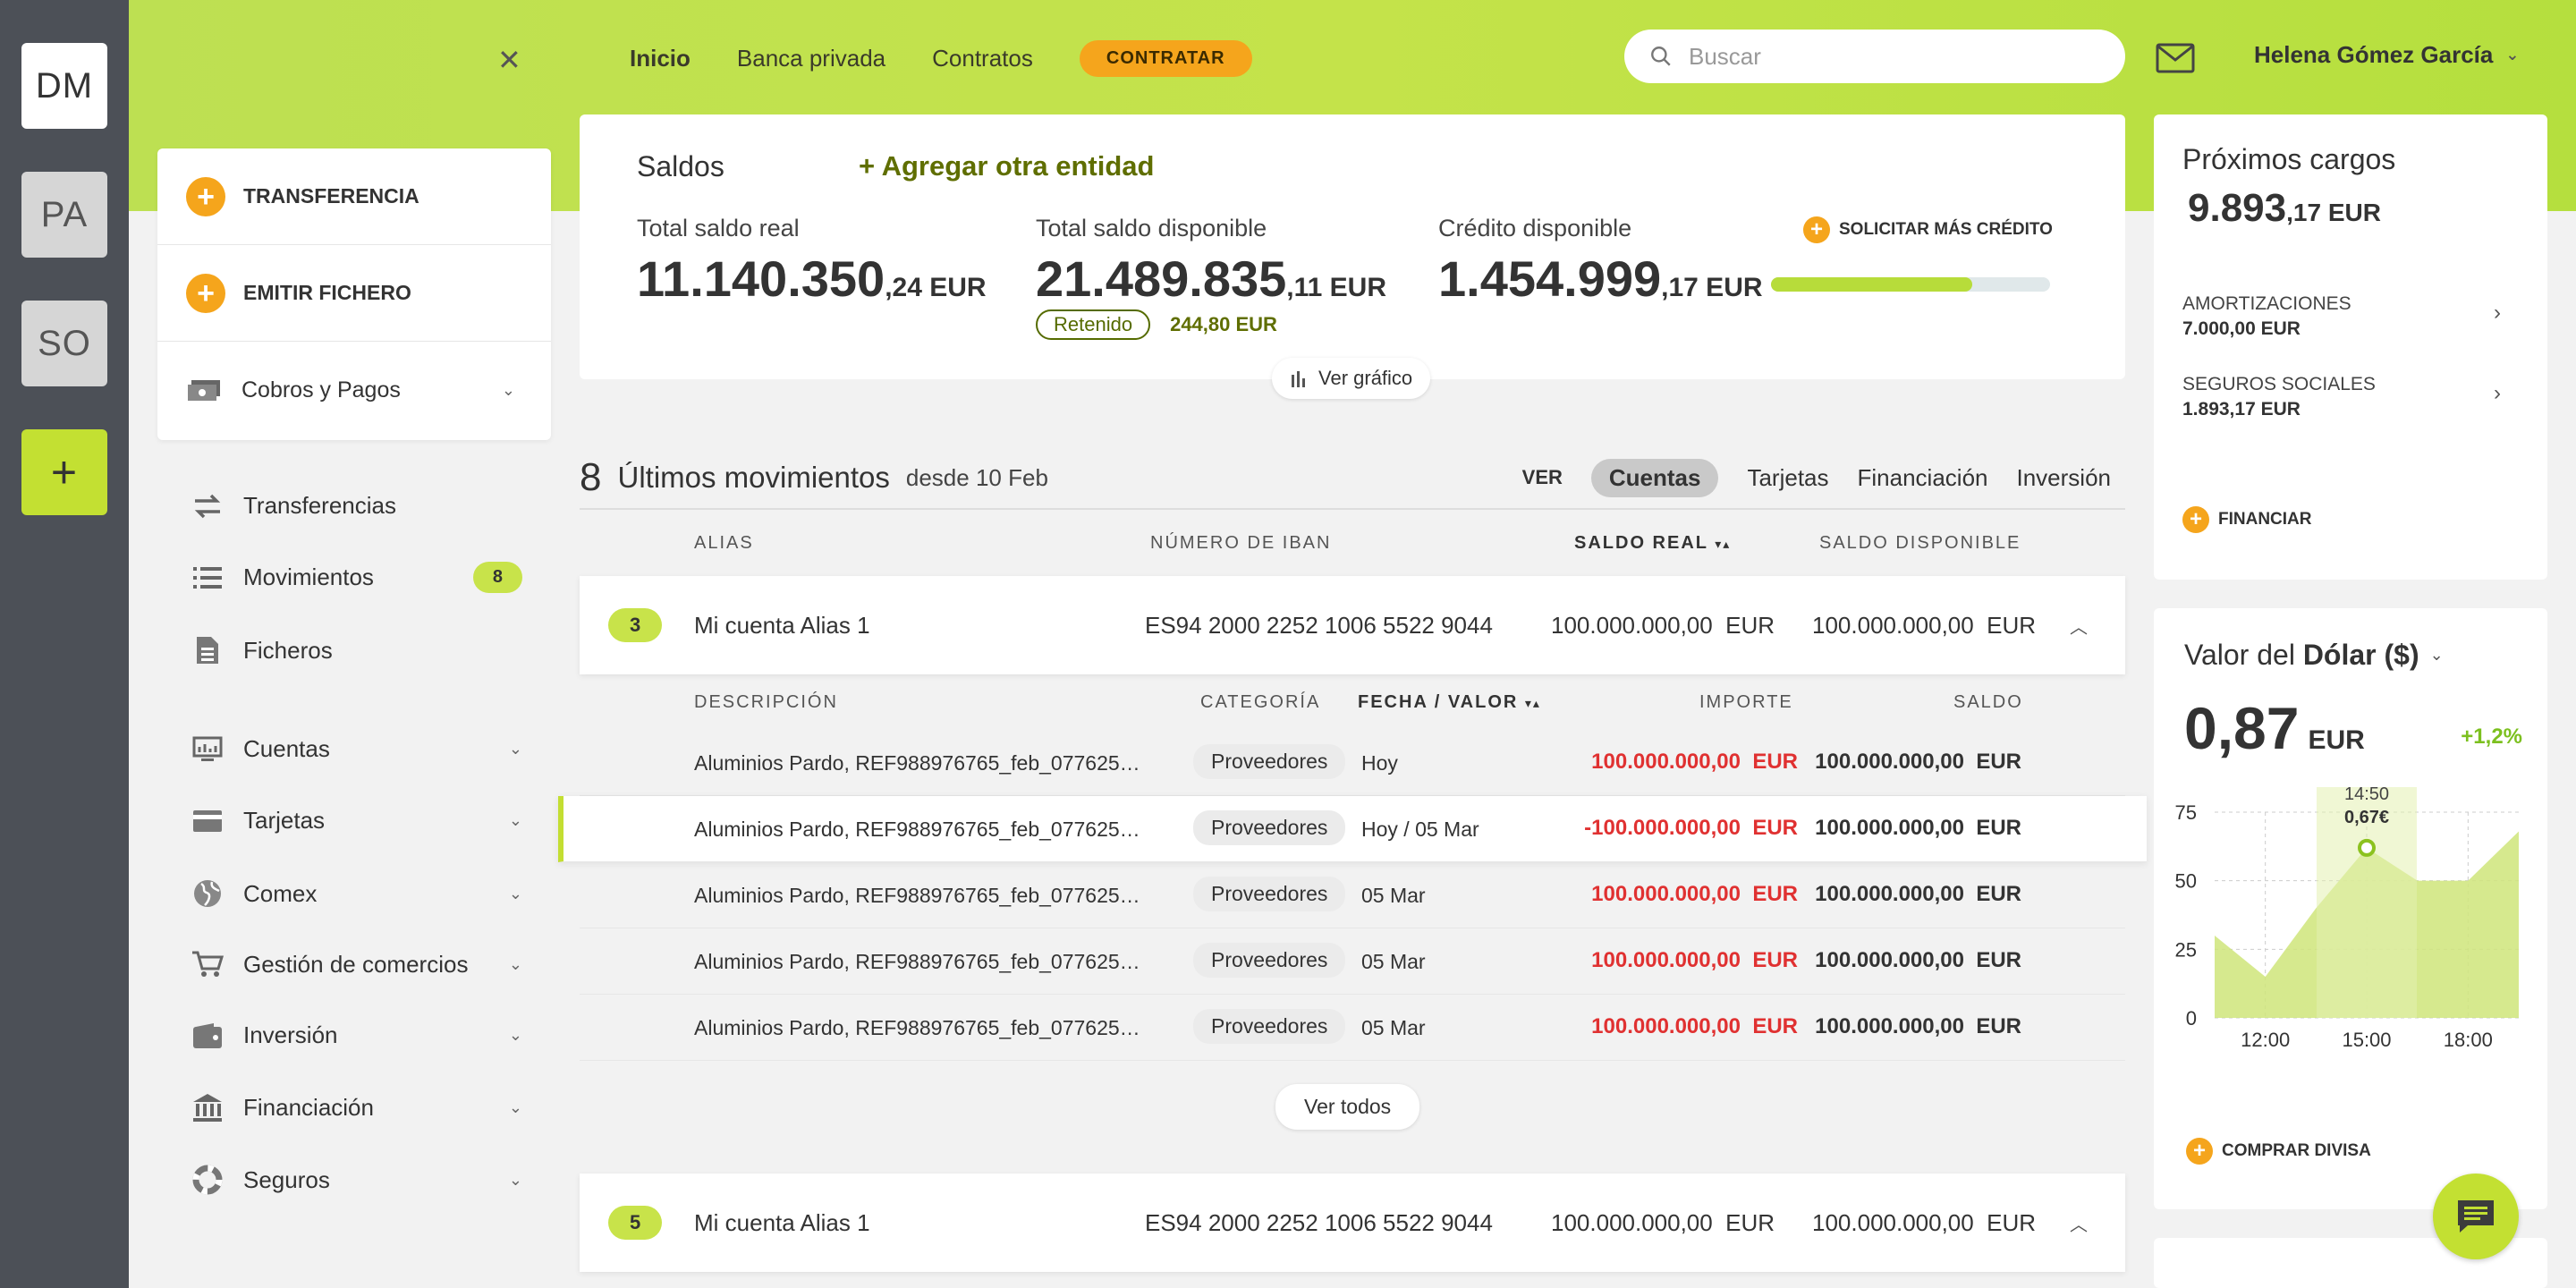  Describe the element at coordinates (2064, 478) in the screenshot. I see `filter-inversion: Inversión` at that location.